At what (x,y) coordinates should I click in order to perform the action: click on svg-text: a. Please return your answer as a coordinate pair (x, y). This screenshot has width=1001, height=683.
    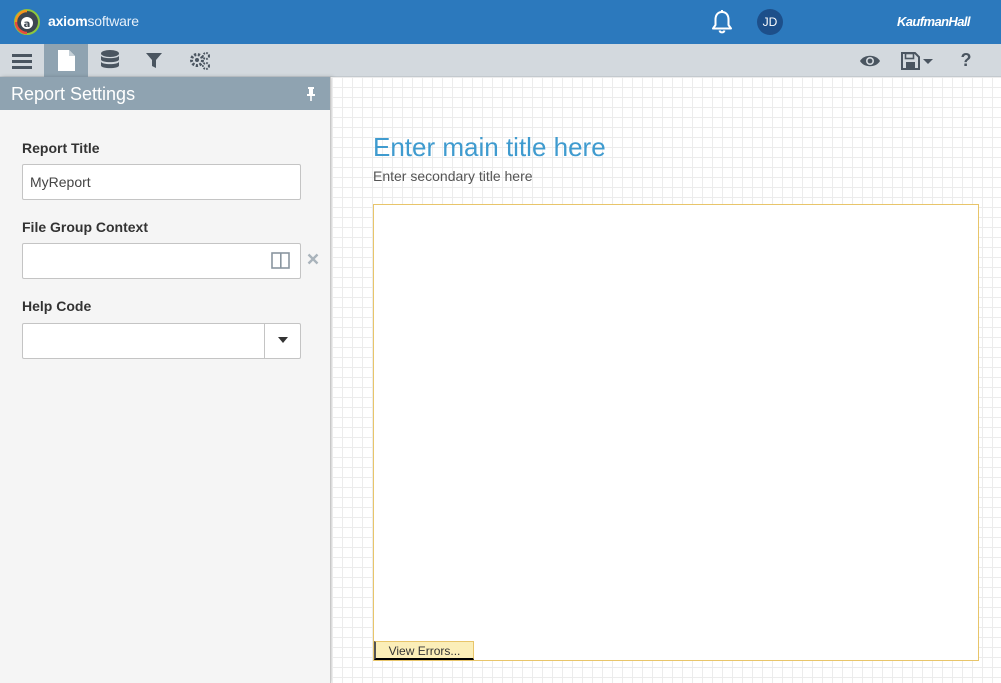
    Looking at the image, I should click on (27, 24).